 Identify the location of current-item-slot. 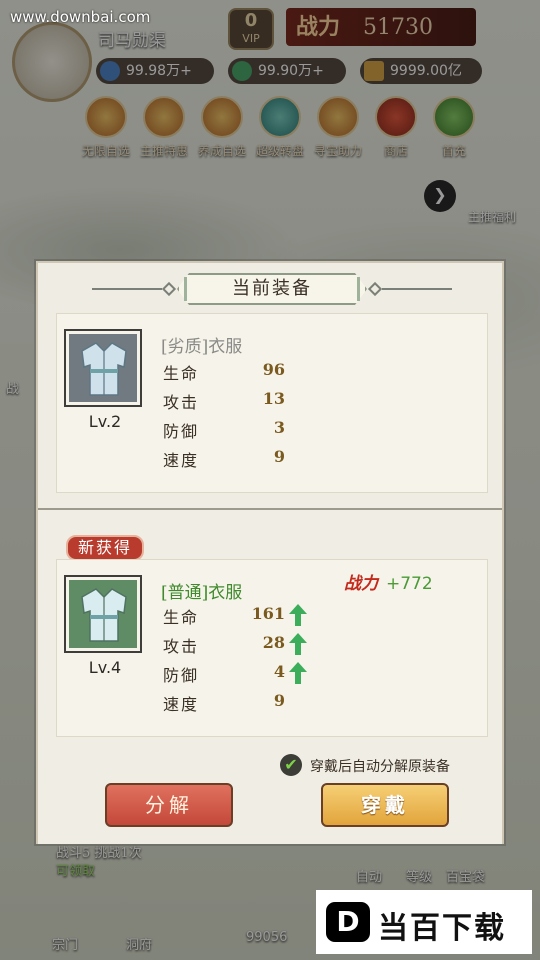
(103, 368).